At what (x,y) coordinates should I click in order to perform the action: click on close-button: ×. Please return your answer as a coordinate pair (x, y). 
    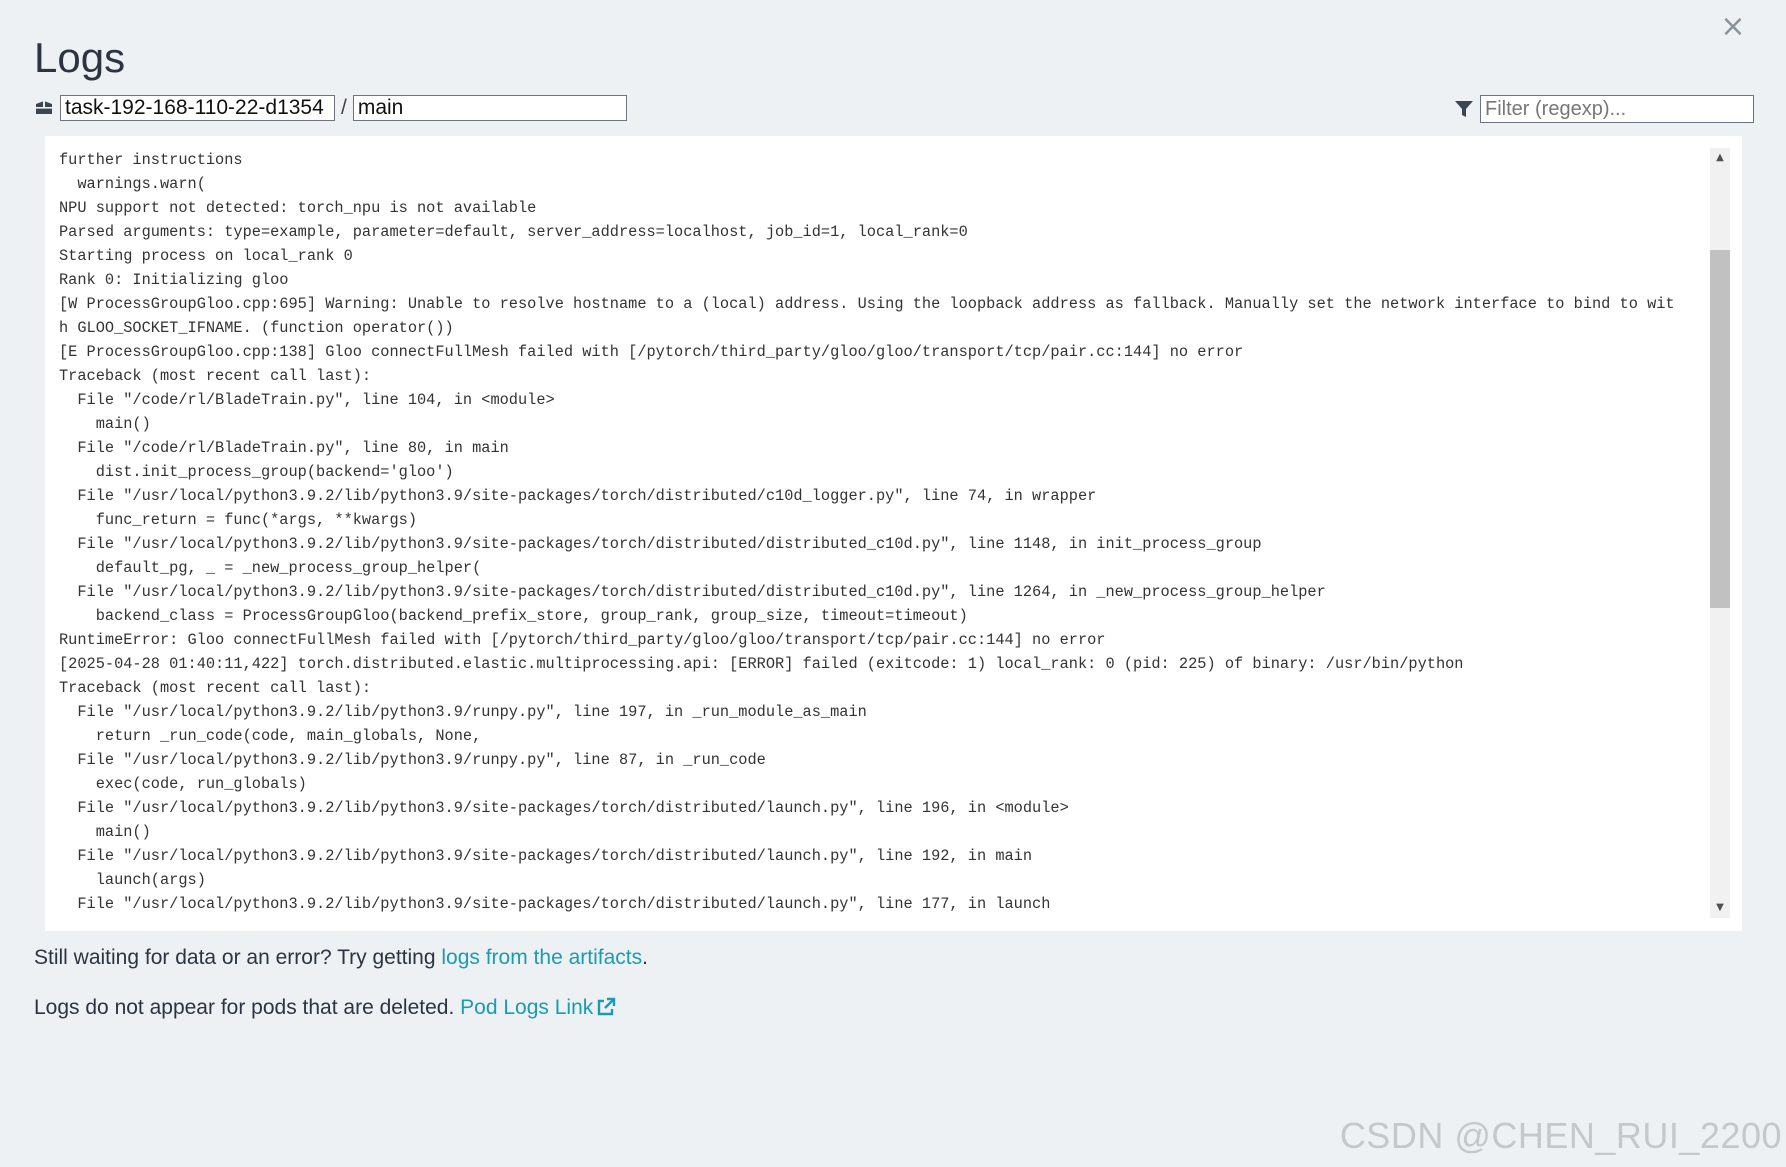
    Looking at the image, I should click on (1733, 27).